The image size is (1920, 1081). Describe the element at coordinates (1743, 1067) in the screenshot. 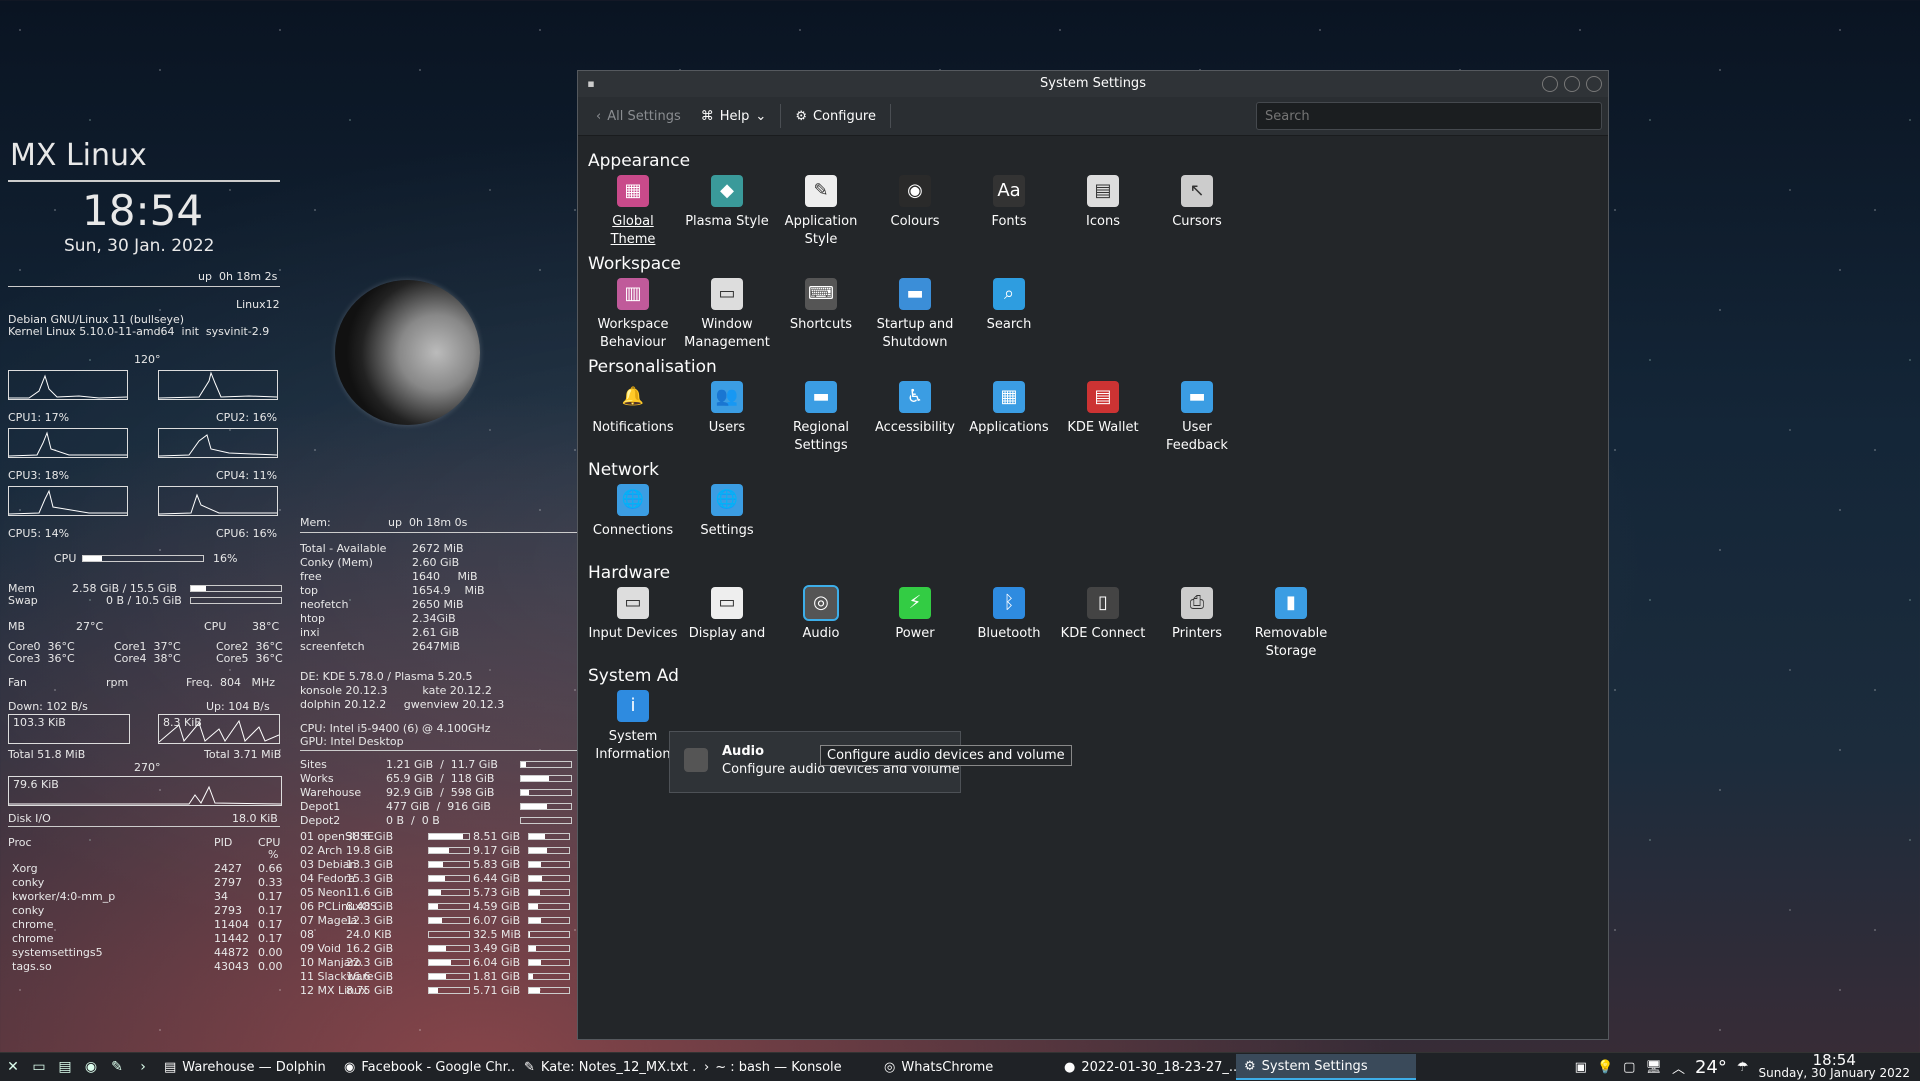

I see `weather-icon: ☂` at that location.